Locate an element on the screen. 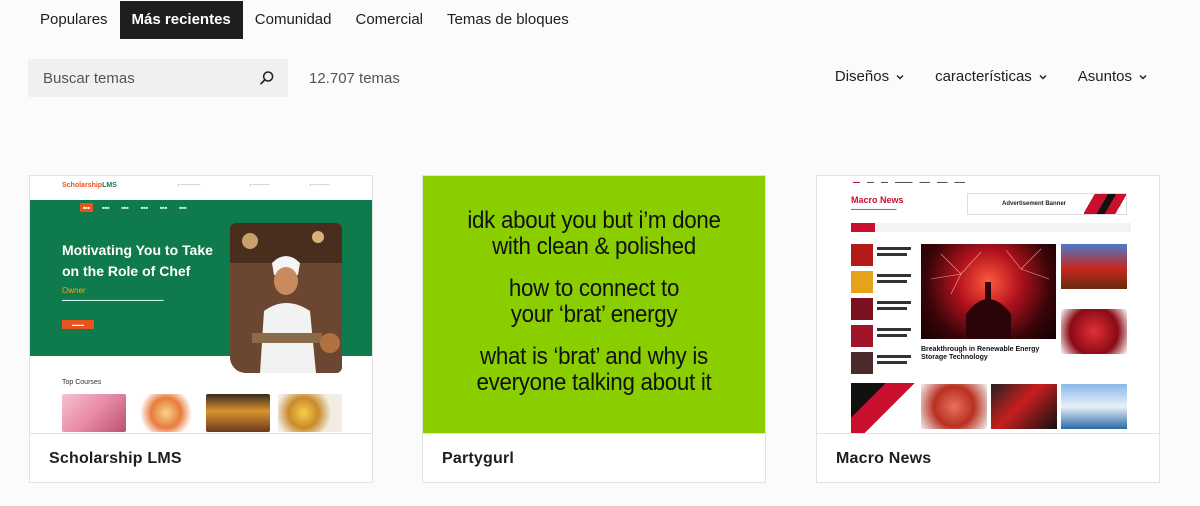  preview-button: ▬▬▬ is located at coordinates (78, 324).